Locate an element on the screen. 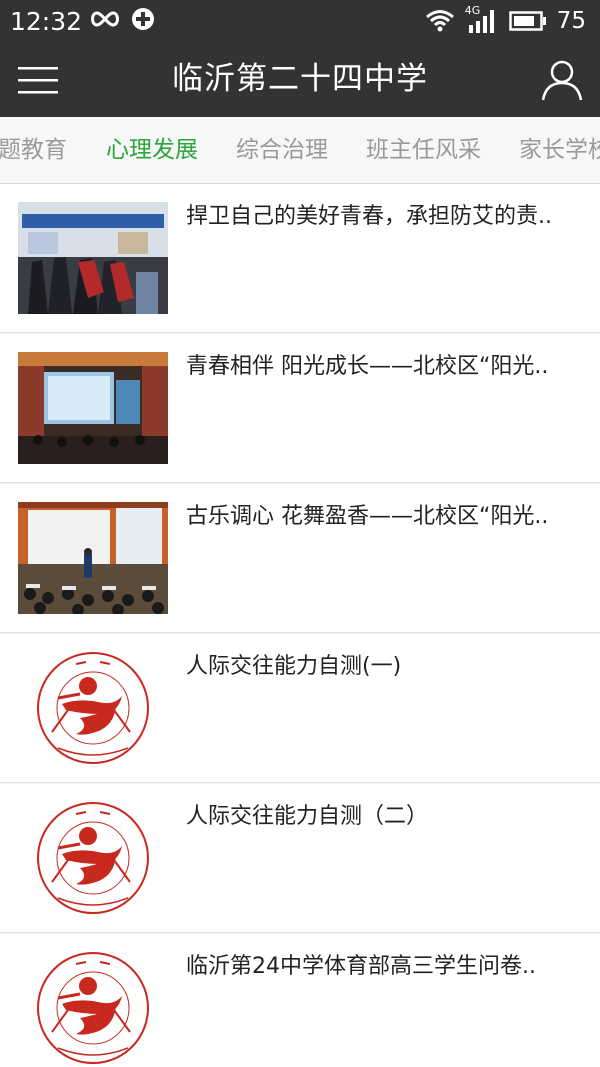 This screenshot has width=600, height=1067. tab-topic-education: 题教育 is located at coordinates (33, 150).